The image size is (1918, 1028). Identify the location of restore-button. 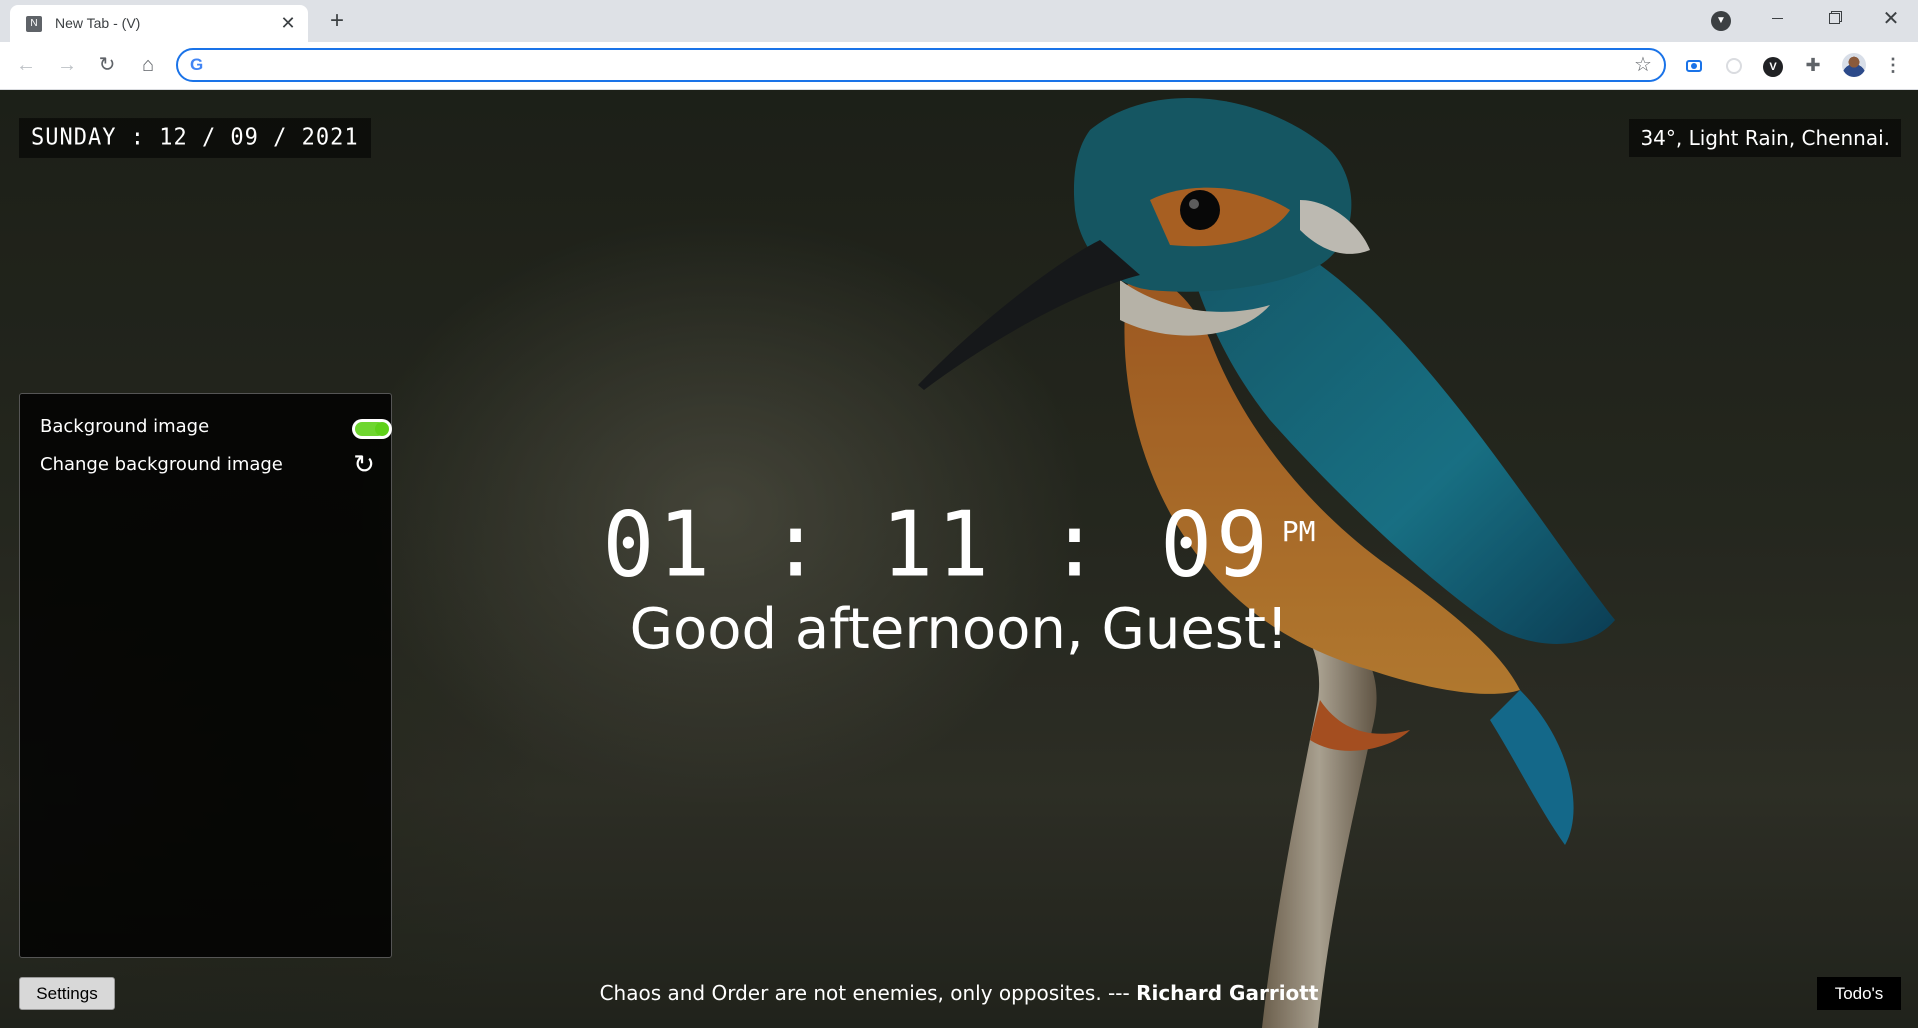
(1834, 20).